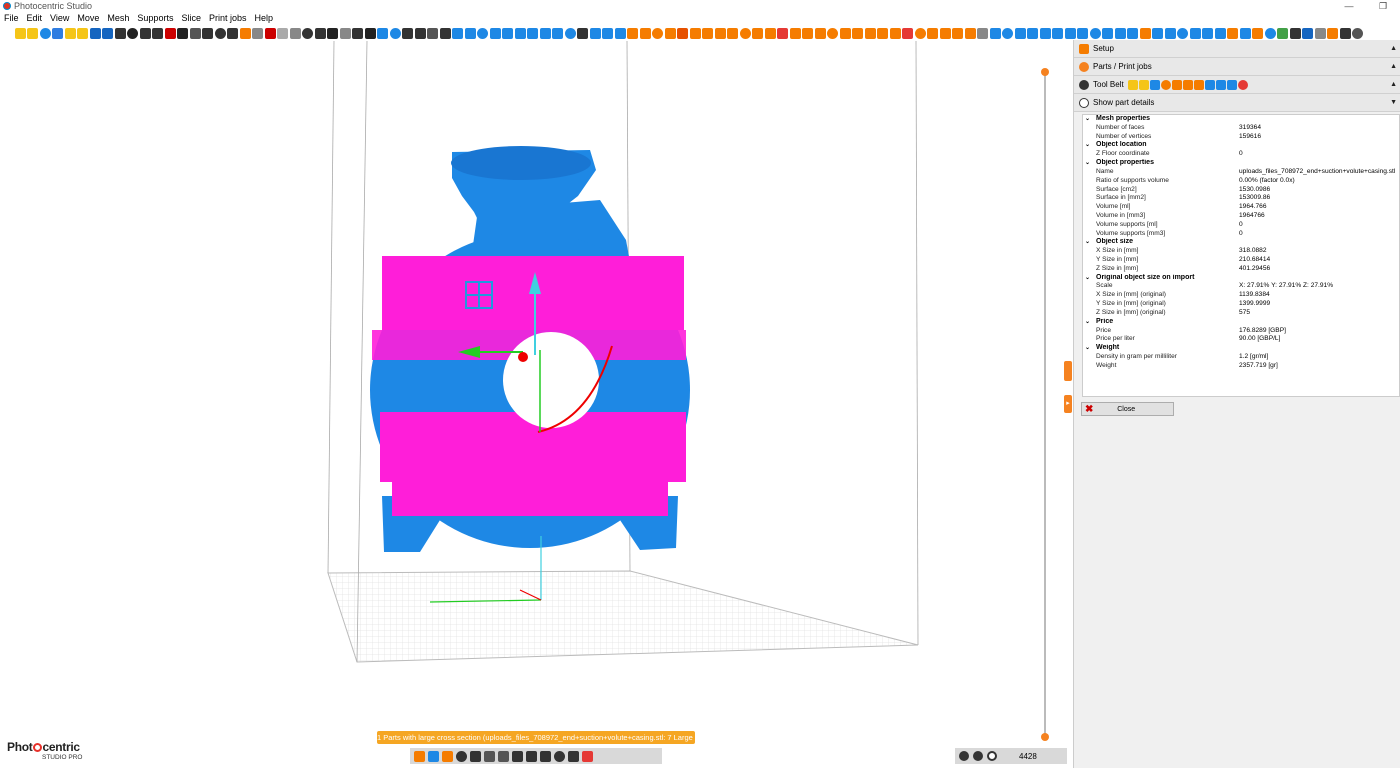  What do you see at coordinates (220, 33) in the screenshot?
I see `toolbar-tool-18-icon` at bounding box center [220, 33].